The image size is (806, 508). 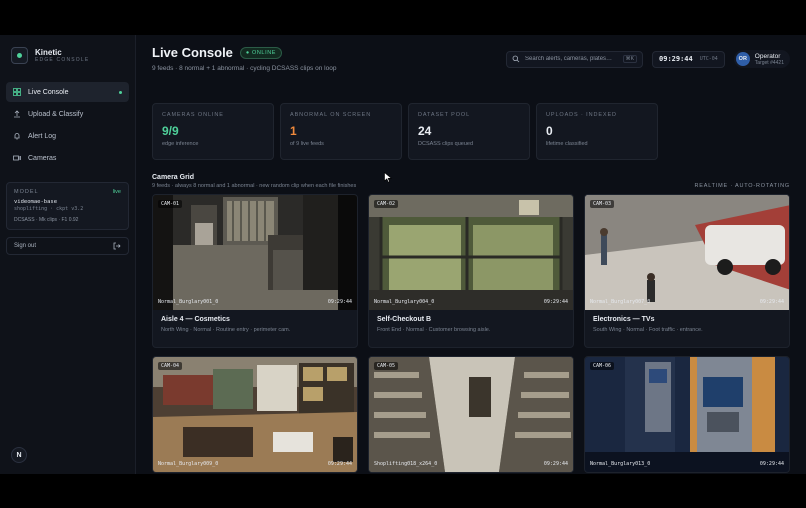 What do you see at coordinates (67, 136) in the screenshot?
I see `sidebar-item-alert-log: Alert Log` at bounding box center [67, 136].